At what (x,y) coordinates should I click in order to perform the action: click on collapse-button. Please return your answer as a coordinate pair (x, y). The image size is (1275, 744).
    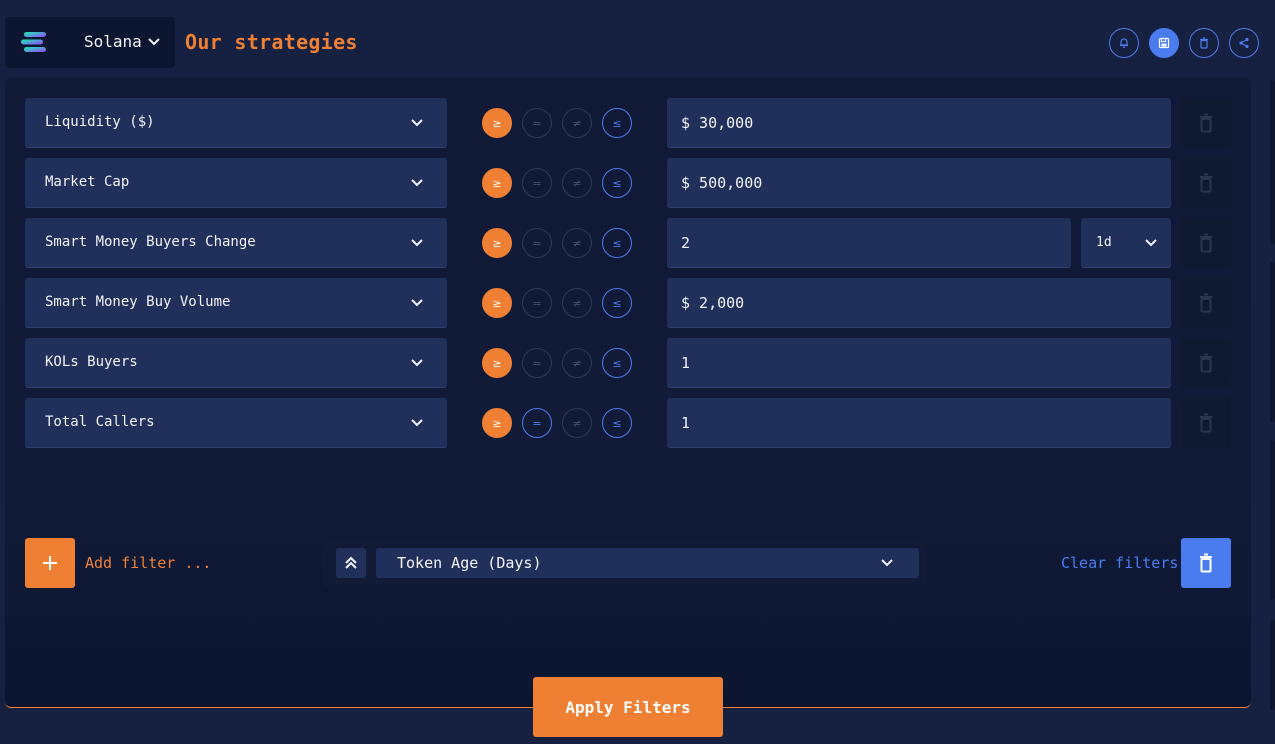
    Looking at the image, I should click on (351, 563).